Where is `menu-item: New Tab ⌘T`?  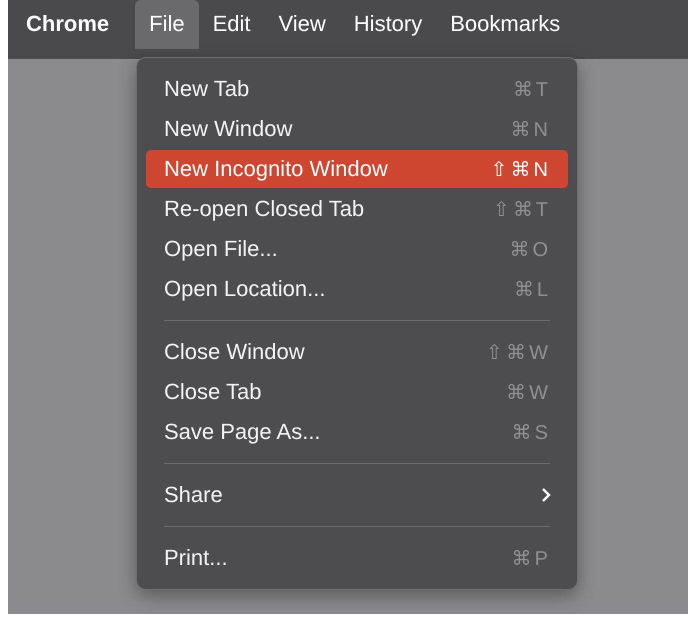
menu-item: New Tab ⌘T is located at coordinates (357, 89).